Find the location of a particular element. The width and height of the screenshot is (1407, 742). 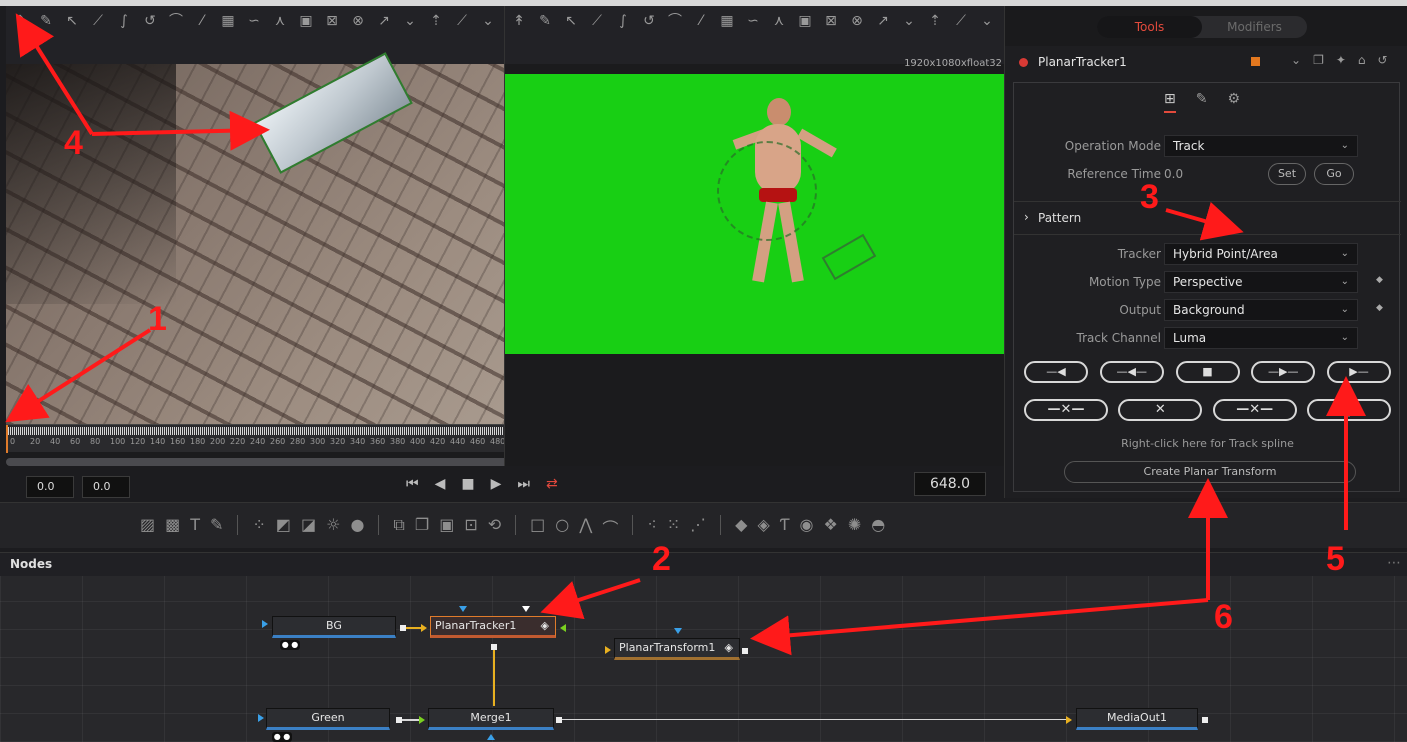

track-to-start-button: —◀ is located at coordinates (1056, 372).